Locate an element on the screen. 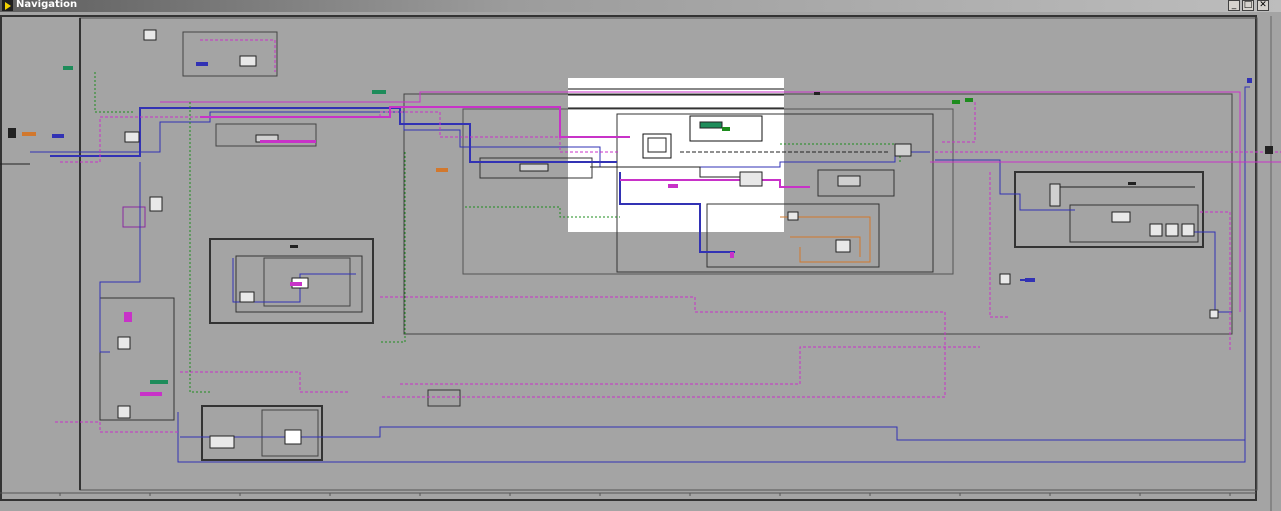 This screenshot has width=1281, height=511. labview-vi-icon is located at coordinates (7, 5).